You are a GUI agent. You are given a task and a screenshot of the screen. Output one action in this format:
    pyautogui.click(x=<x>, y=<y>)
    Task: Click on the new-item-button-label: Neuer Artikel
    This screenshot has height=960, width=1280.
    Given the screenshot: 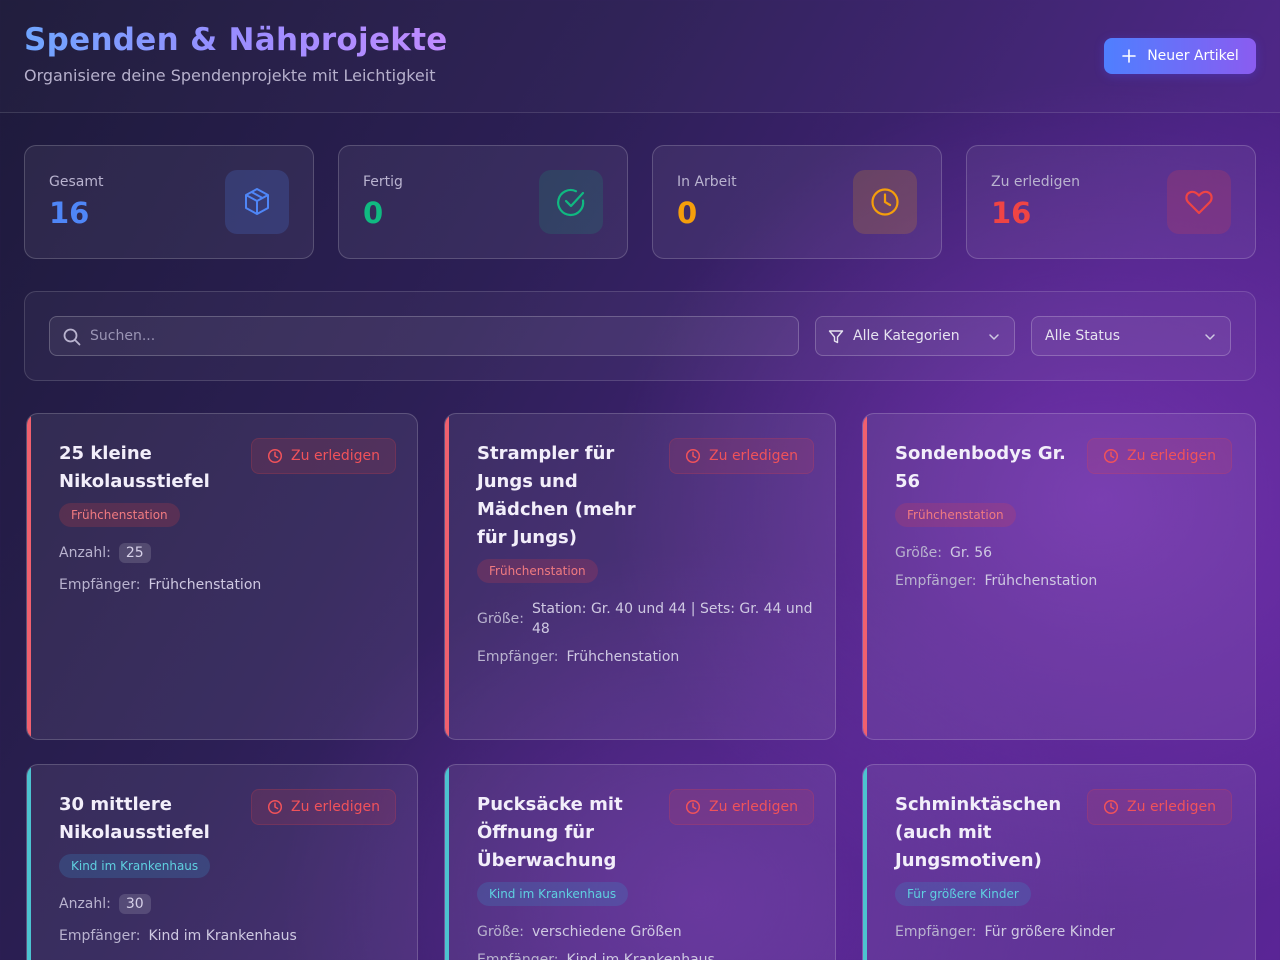 What is the action you would take?
    pyautogui.click(x=1193, y=56)
    